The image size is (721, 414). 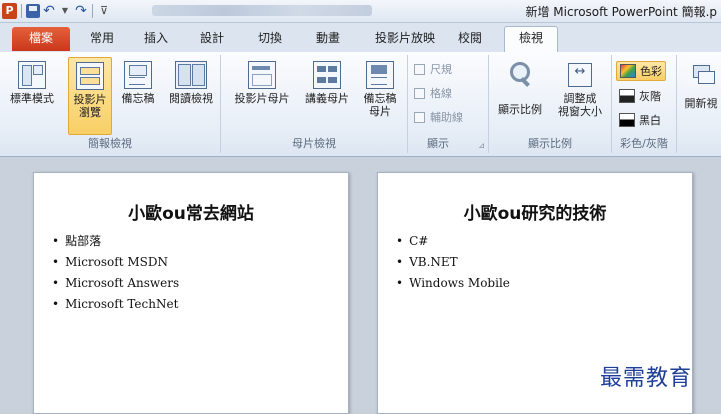 I want to click on slide-sorter-icon, so click(x=90, y=76).